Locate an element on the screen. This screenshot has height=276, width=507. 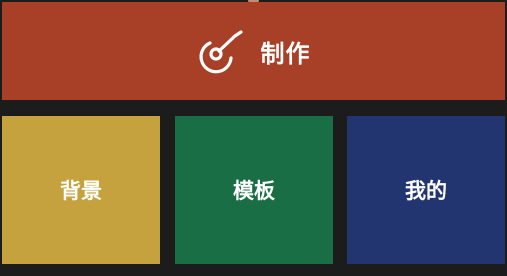
mine-tile-label: 我的 is located at coordinates (426, 191).